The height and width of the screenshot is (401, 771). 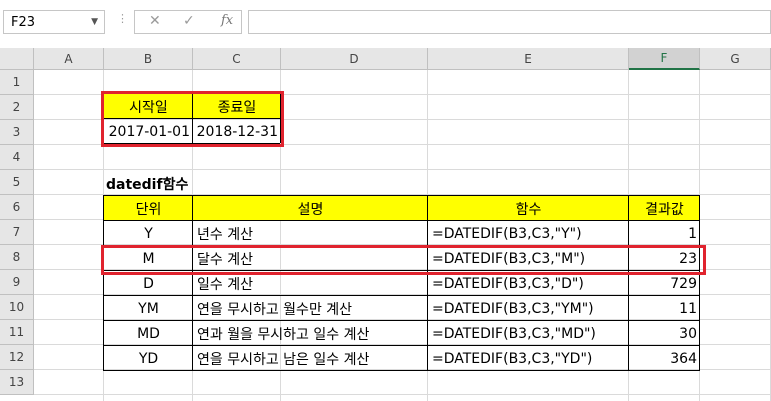 I want to click on name-box-value: F23, so click(x=23, y=22).